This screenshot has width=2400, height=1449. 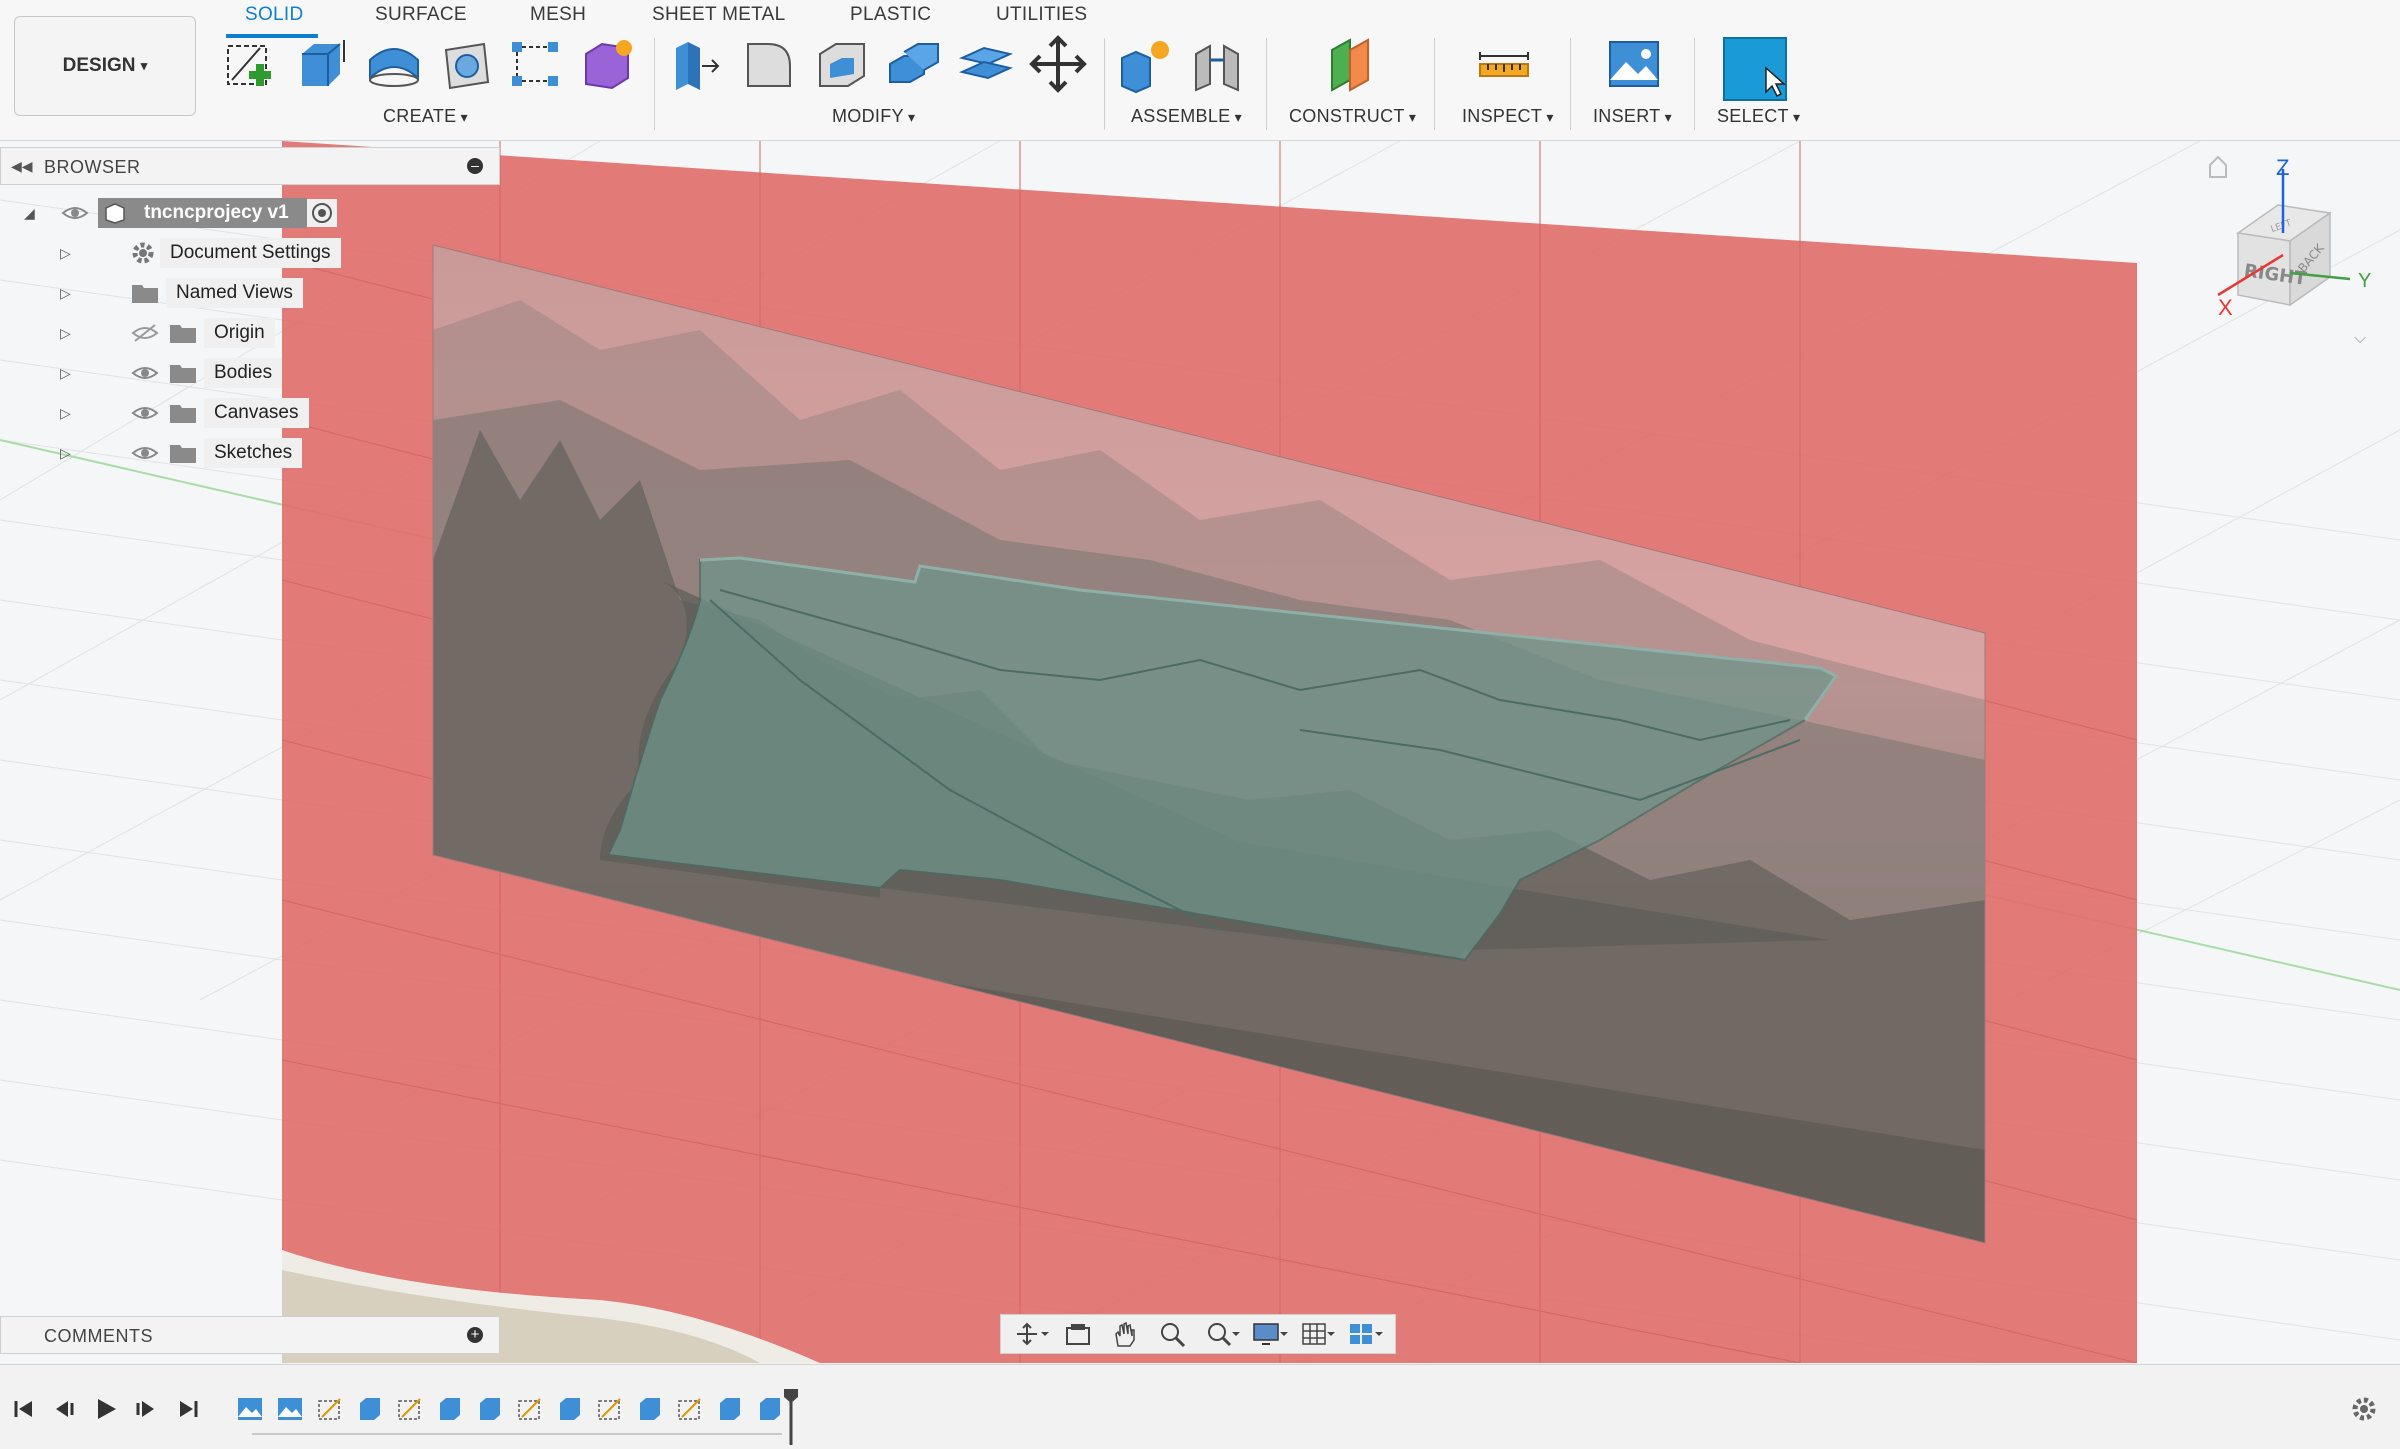 I want to click on tab-plastic: PLASTIC, so click(x=890, y=15).